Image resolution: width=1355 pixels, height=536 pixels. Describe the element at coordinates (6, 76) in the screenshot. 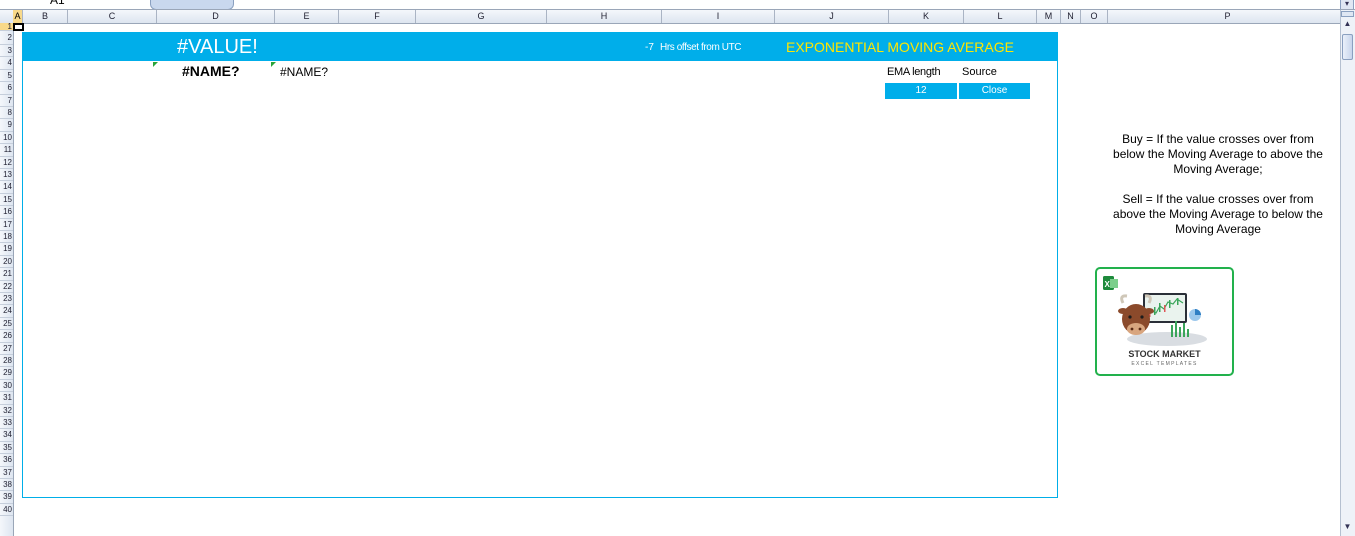

I see `row-header-5: 5` at that location.